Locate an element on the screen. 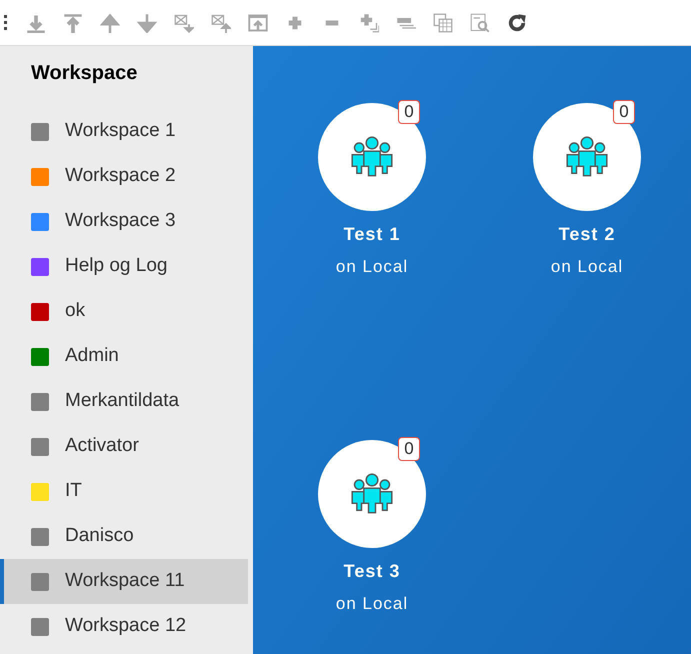  workspace-item: Workspace 1 is located at coordinates (124, 131).